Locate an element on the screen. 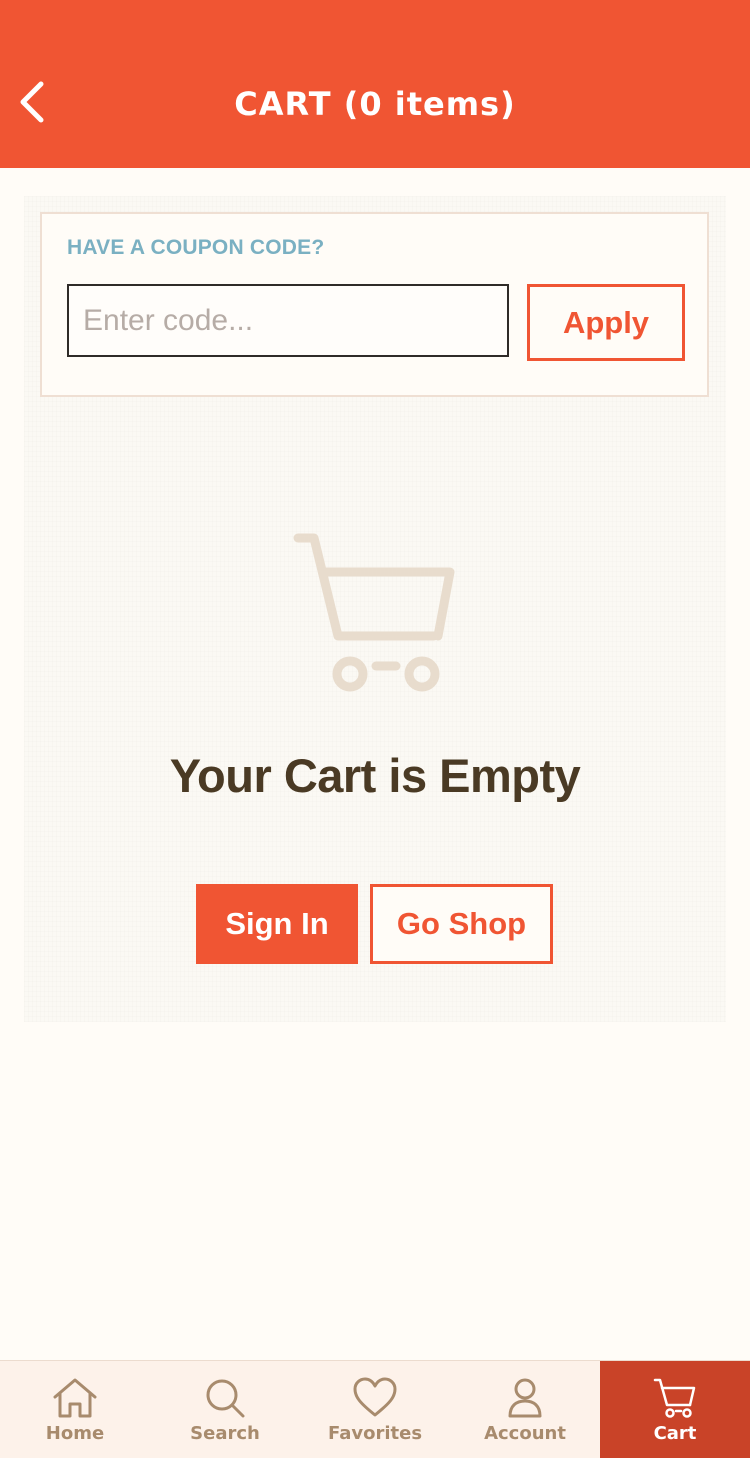 Image resolution: width=750 pixels, height=1458 pixels. tab-label-search: Search is located at coordinates (225, 1433).